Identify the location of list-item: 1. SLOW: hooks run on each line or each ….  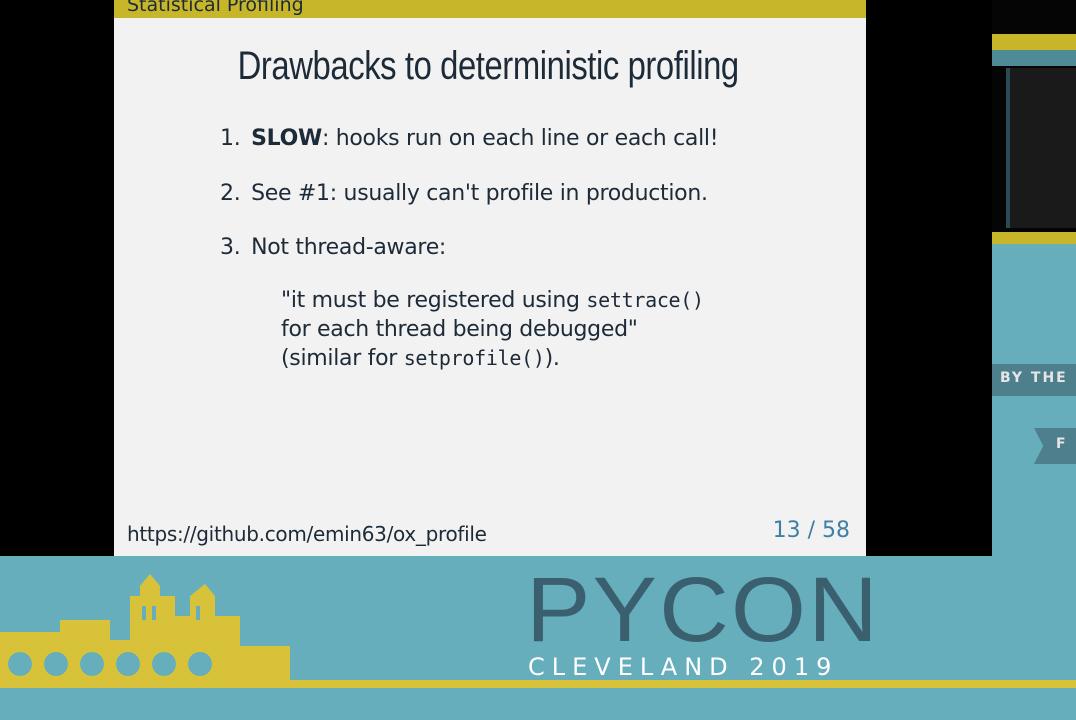
(469, 138).